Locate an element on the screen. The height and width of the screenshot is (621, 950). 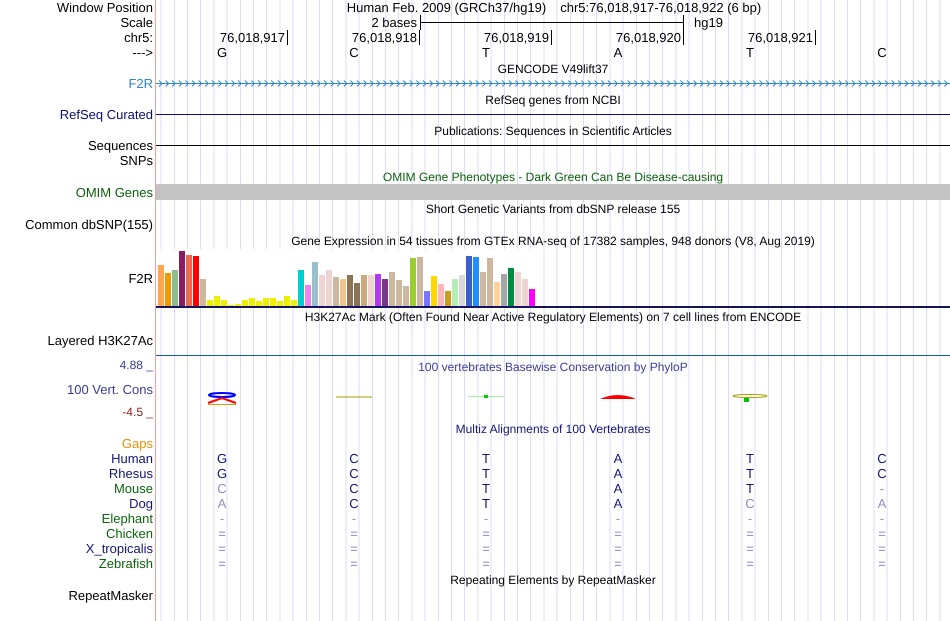
row-label: Window Position is located at coordinates (104, 7).